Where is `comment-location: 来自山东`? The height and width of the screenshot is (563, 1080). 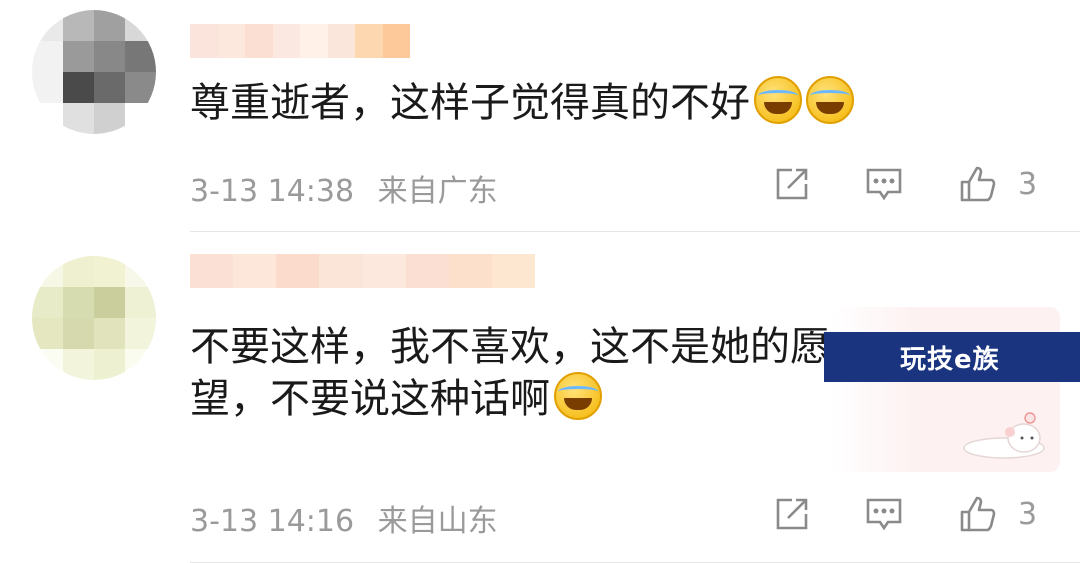
comment-location: 来自山东 is located at coordinates (437, 521).